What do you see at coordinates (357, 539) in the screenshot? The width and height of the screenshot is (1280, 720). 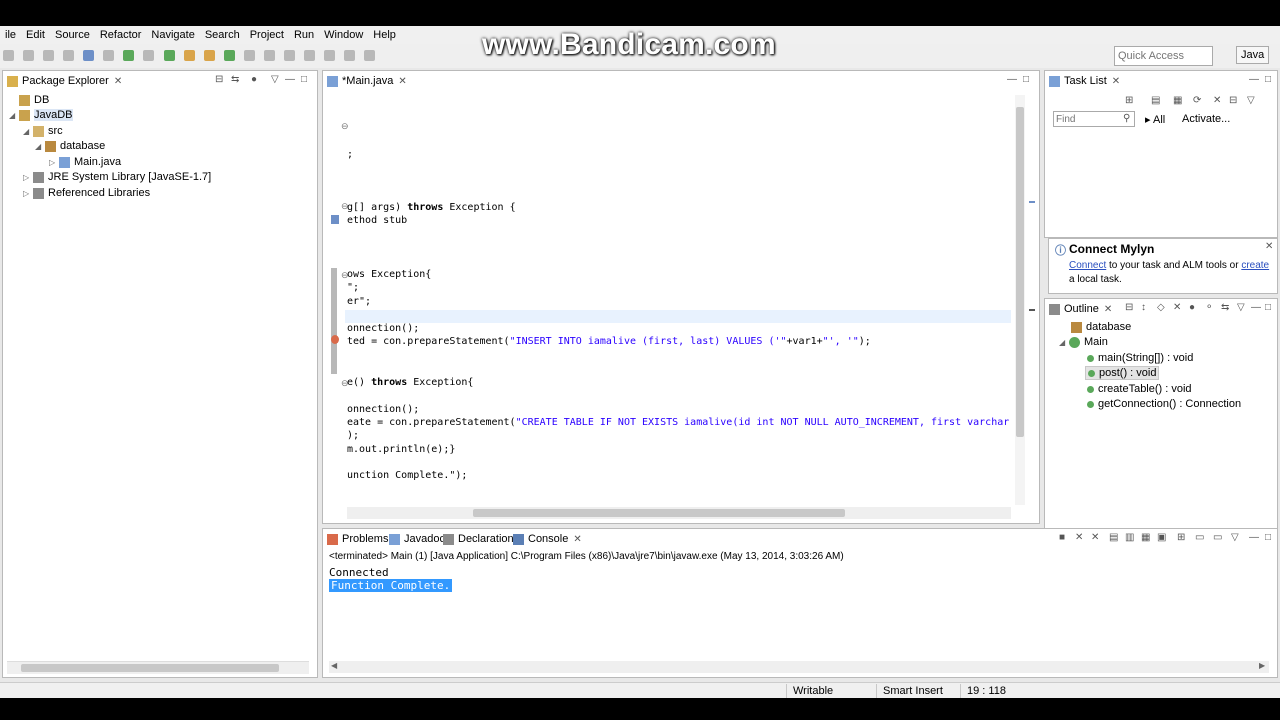 I see `tab-problems: Problems` at bounding box center [357, 539].